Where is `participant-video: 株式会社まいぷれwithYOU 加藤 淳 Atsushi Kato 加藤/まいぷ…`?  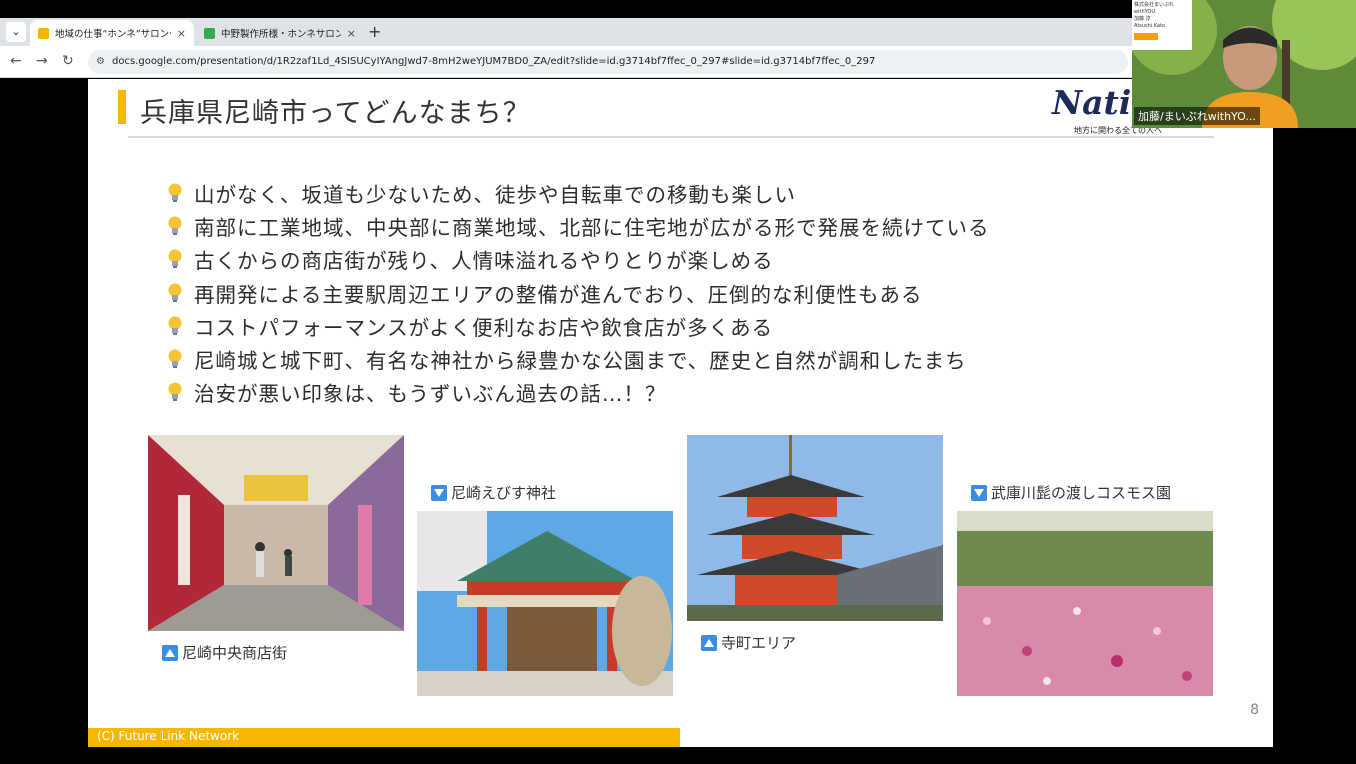 participant-video: 株式会社まいぷれwithYOU 加藤 淳 Atsushi Kato 加藤/まいぷ… is located at coordinates (1244, 64).